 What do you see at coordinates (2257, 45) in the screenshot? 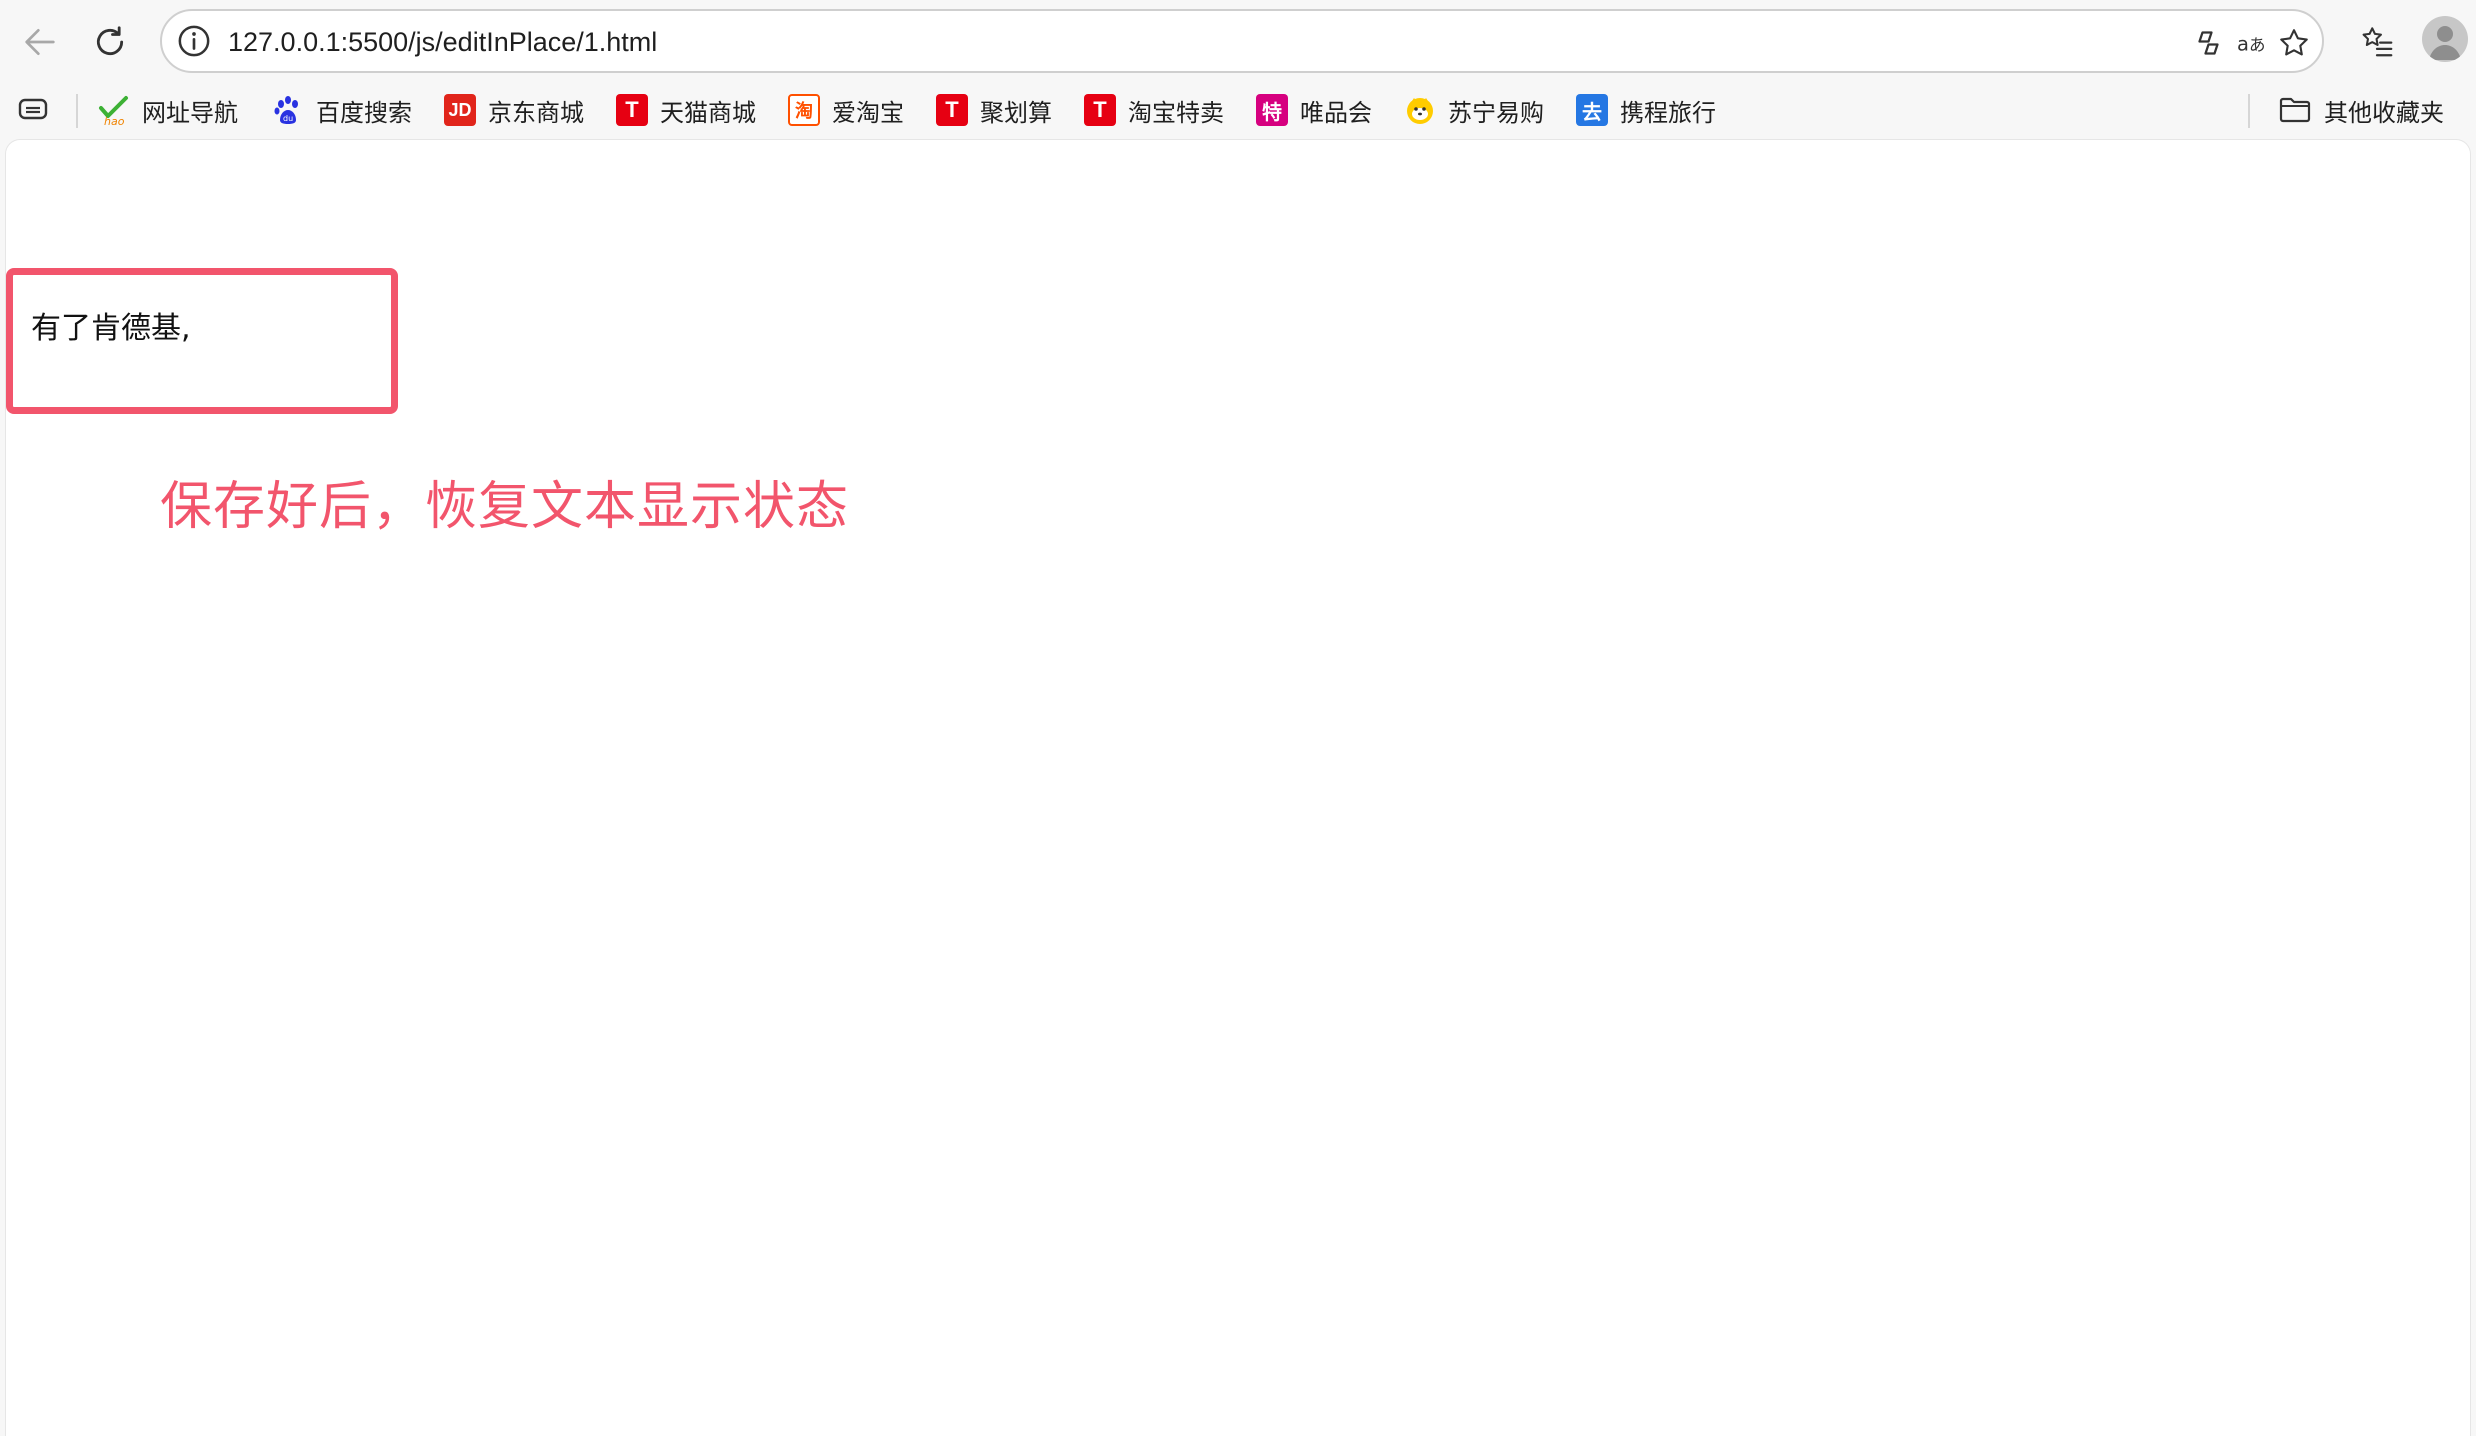
I see `svg-text: あ` at bounding box center [2257, 45].